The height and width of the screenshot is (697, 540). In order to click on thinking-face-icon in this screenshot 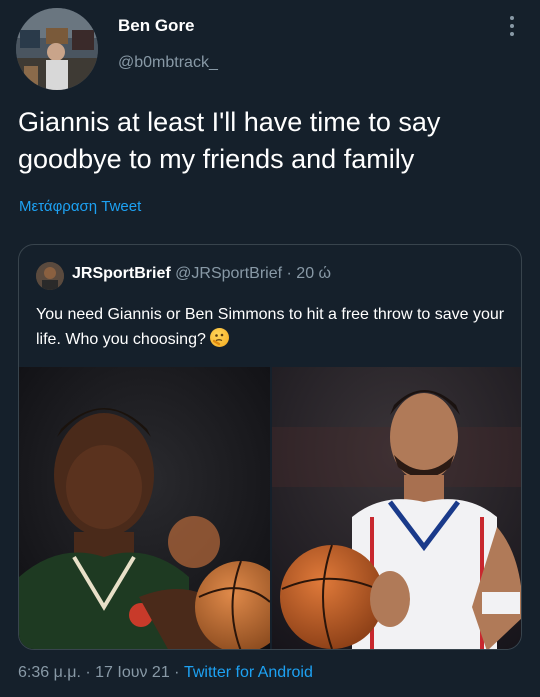, I will do `click(220, 337)`.